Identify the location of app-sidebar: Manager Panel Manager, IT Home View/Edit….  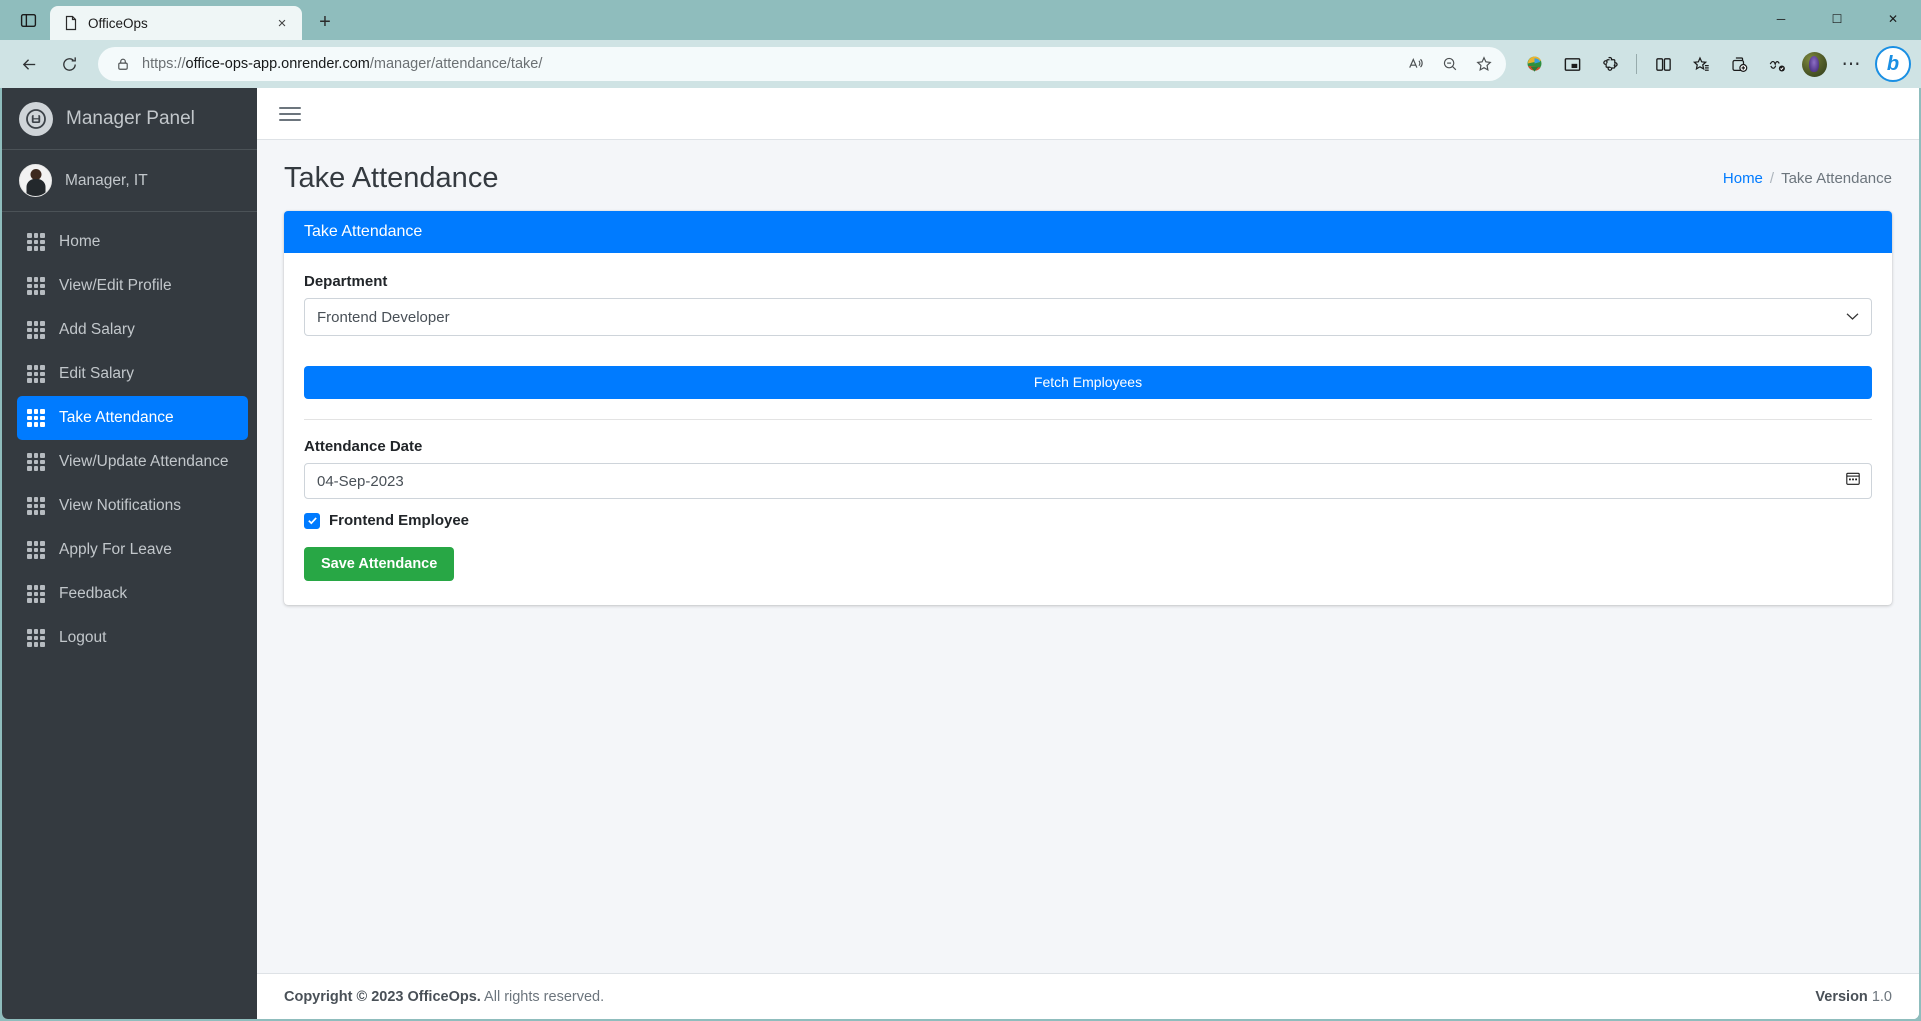
(129, 553).